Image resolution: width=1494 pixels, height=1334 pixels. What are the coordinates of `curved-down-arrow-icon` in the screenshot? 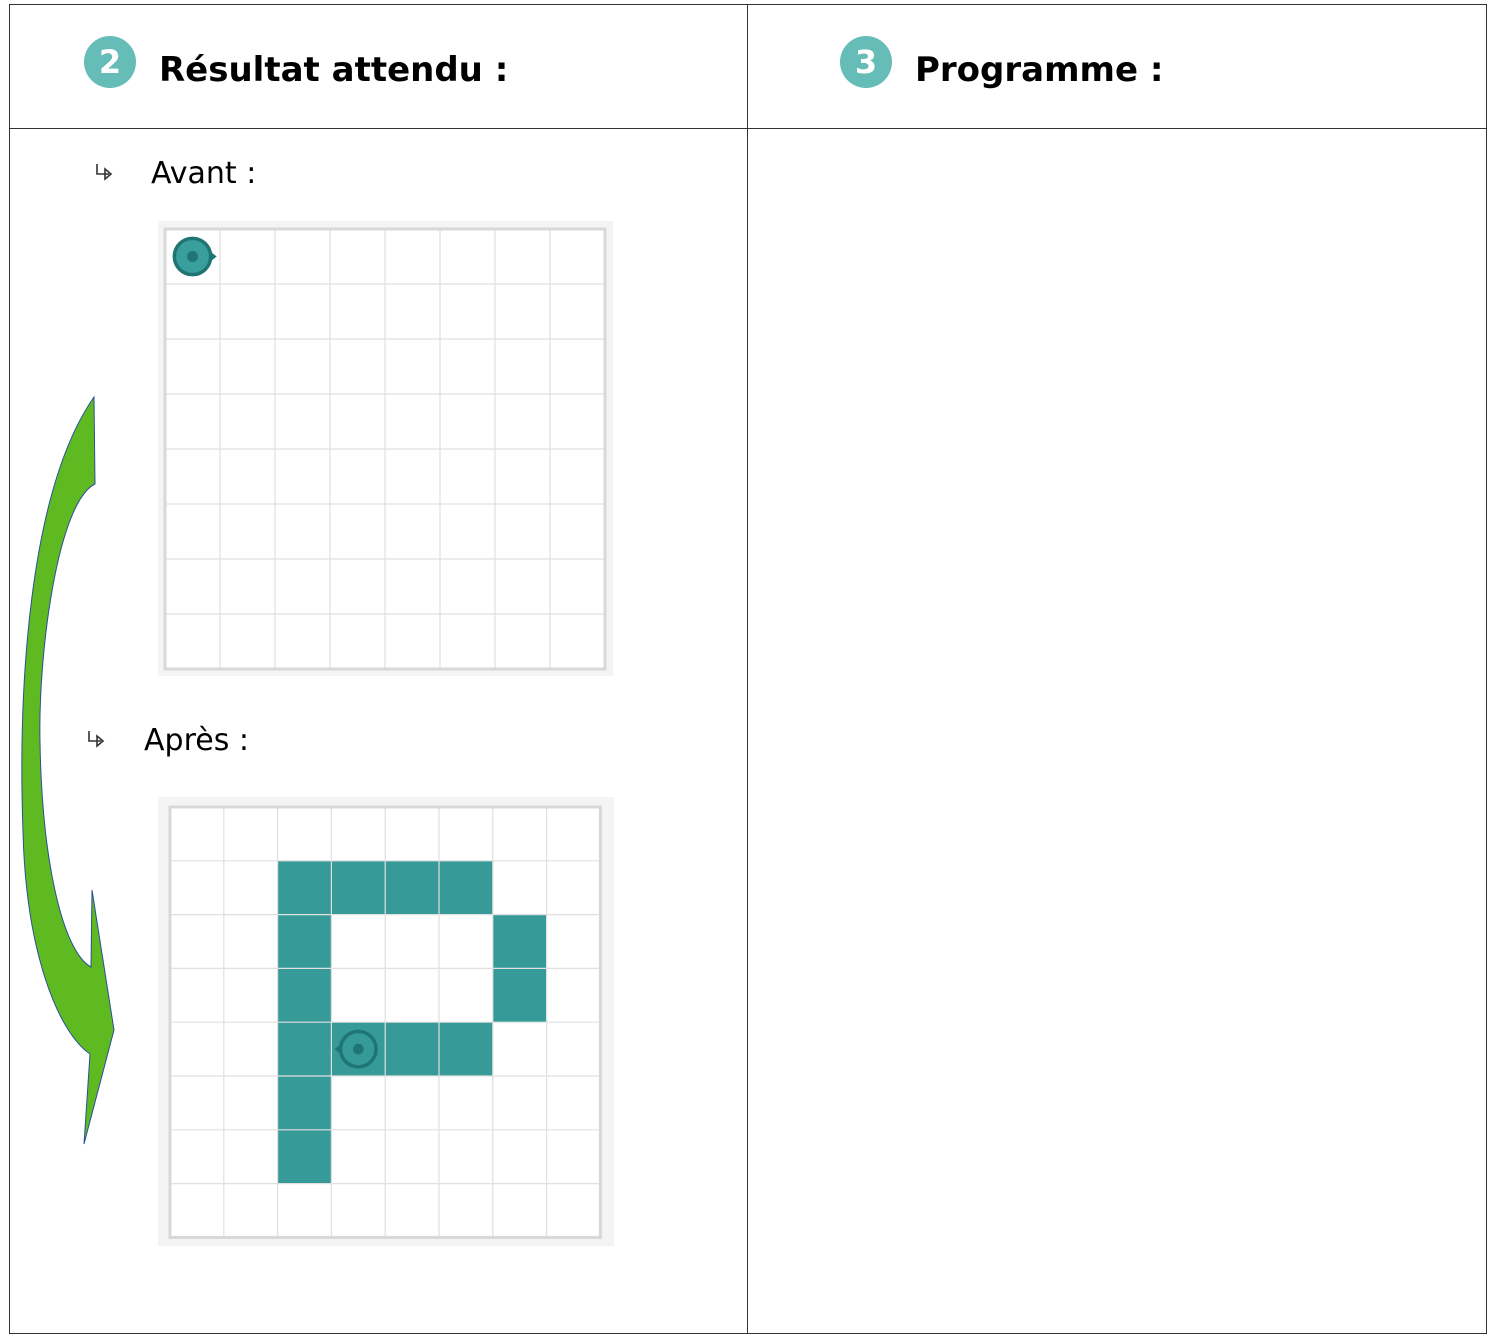 It's located at (68, 770).